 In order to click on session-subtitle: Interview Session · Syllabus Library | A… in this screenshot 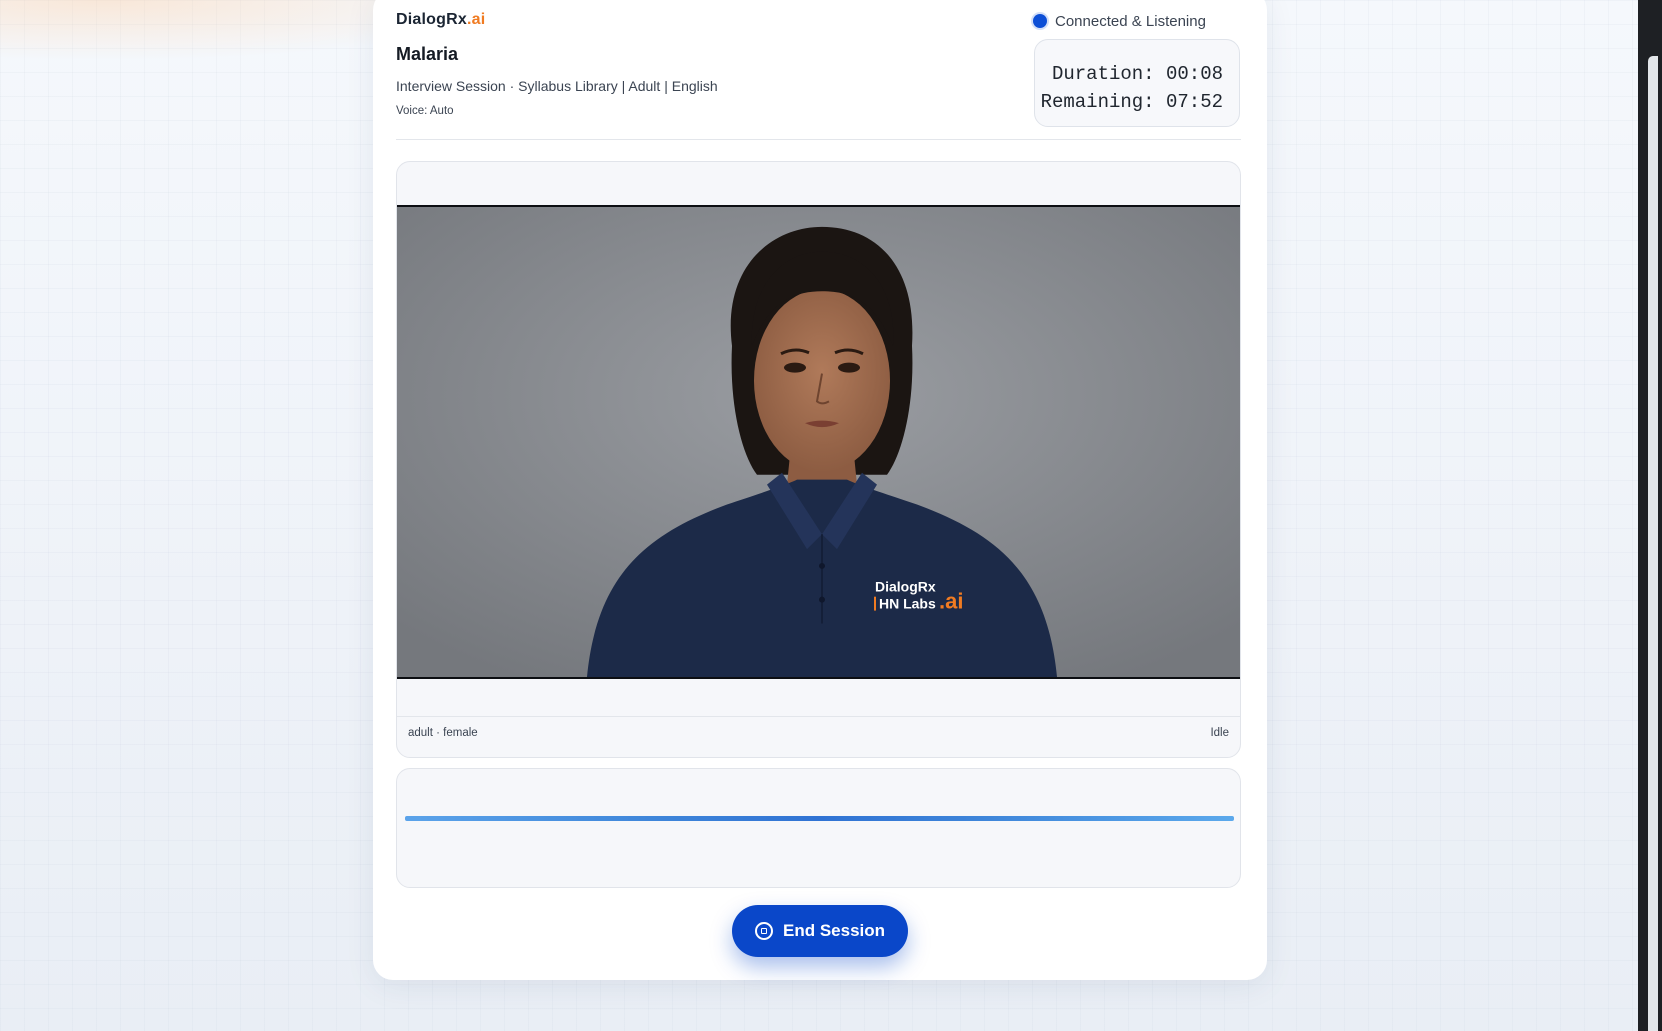, I will do `click(557, 86)`.